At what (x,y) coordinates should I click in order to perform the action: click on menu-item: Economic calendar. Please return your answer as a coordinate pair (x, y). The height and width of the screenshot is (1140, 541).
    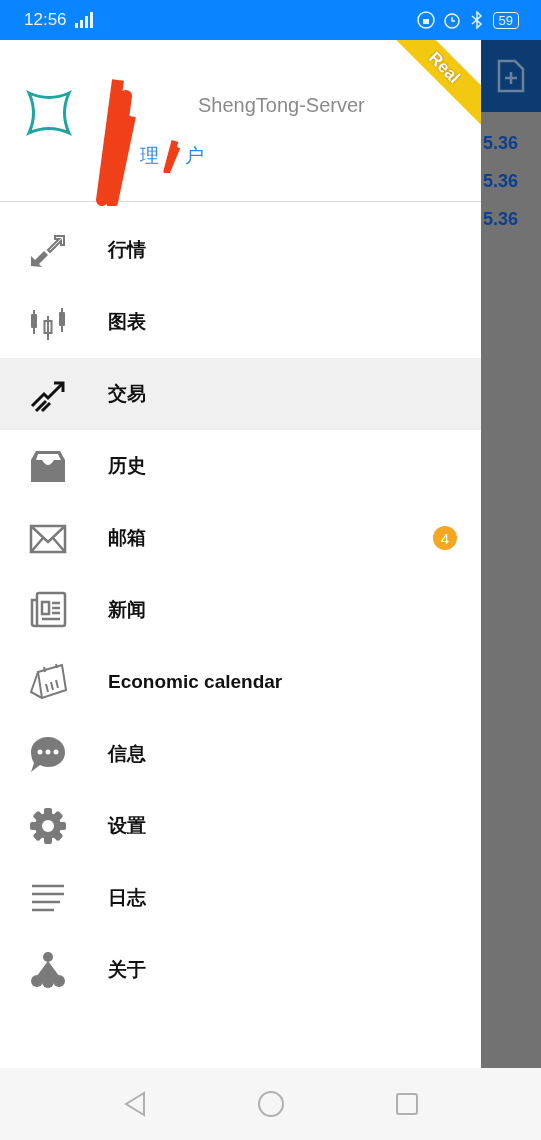
    Looking at the image, I should click on (240, 682).